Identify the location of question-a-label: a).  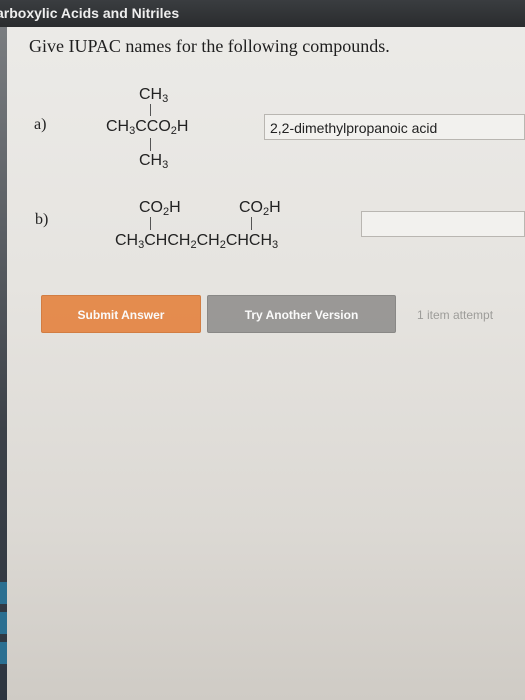
(40, 124).